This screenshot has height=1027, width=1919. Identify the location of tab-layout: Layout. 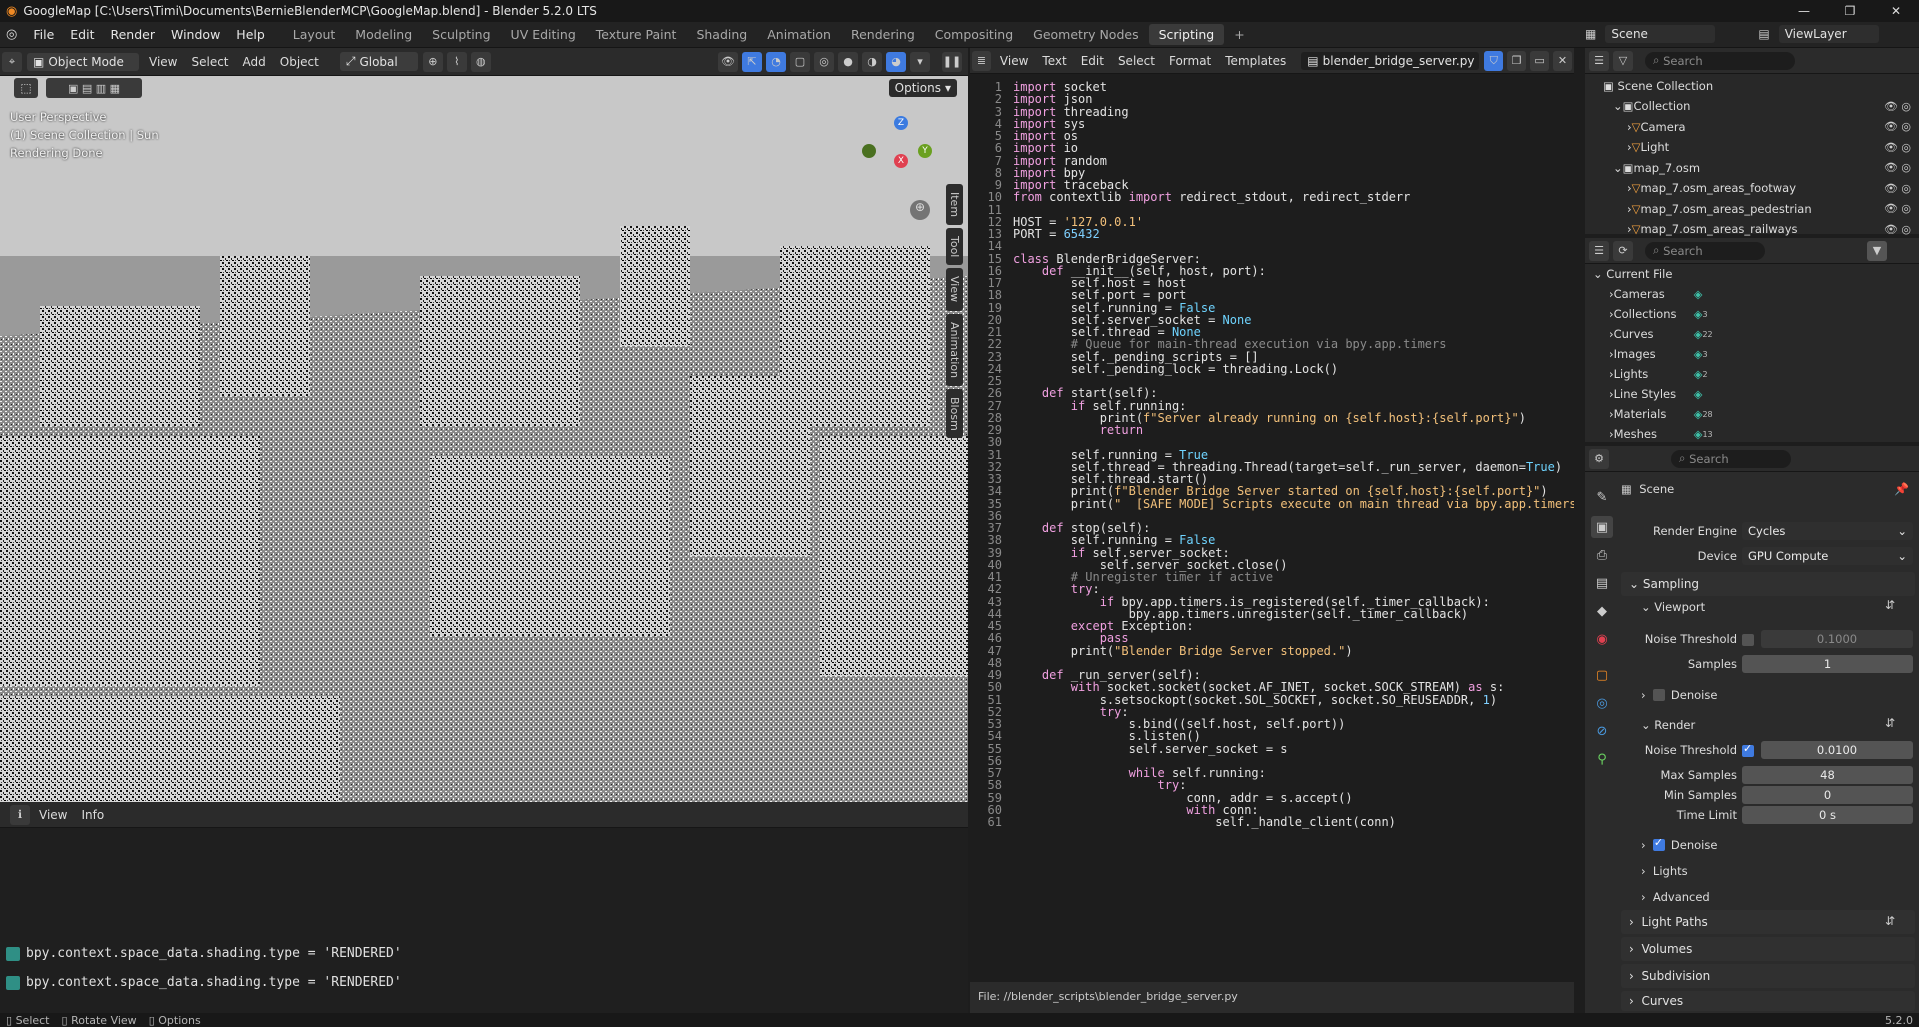
(314, 34).